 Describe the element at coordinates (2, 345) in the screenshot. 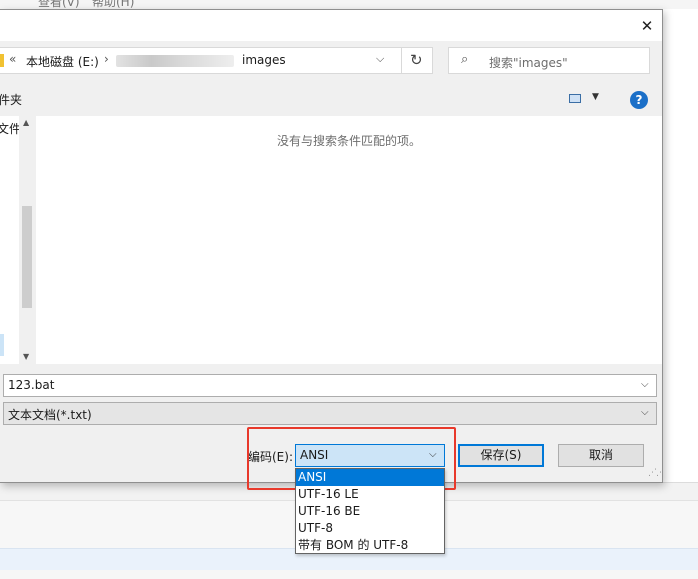

I see `nav-item-selected` at that location.